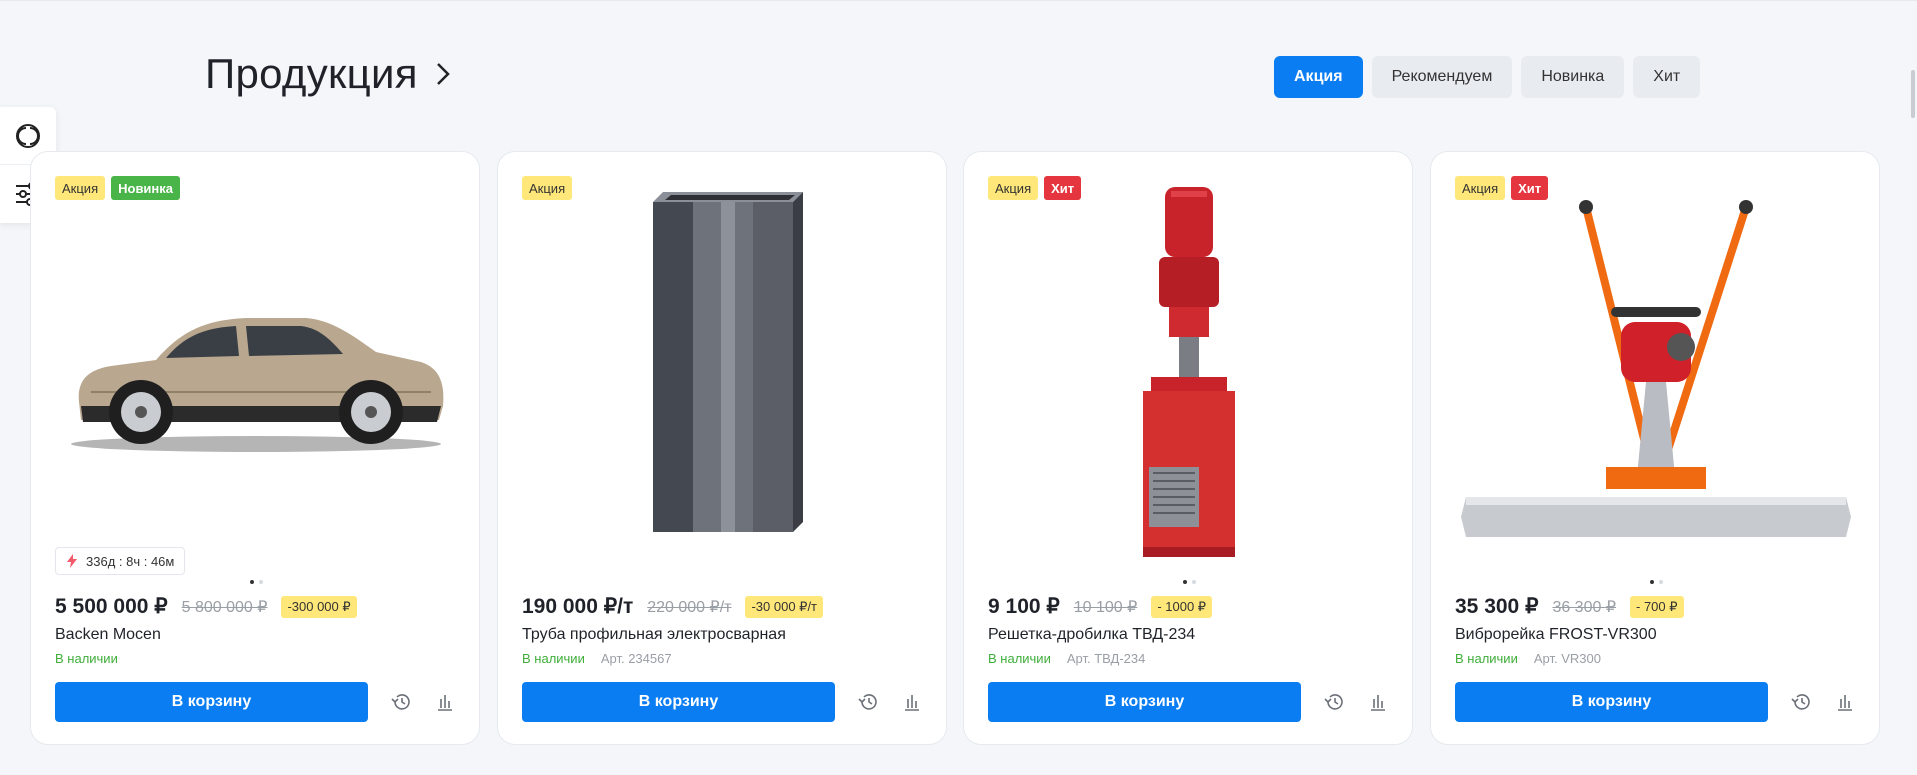 The image size is (1917, 775). What do you see at coordinates (728, 362) in the screenshot?
I see `pipe-image` at bounding box center [728, 362].